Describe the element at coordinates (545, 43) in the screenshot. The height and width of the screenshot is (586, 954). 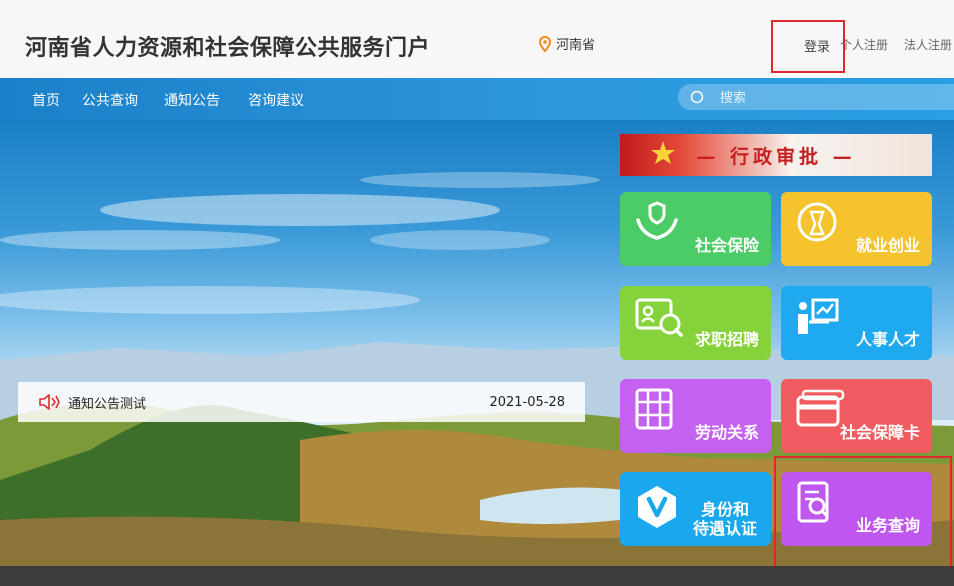
I see `location-pin-icon` at that location.